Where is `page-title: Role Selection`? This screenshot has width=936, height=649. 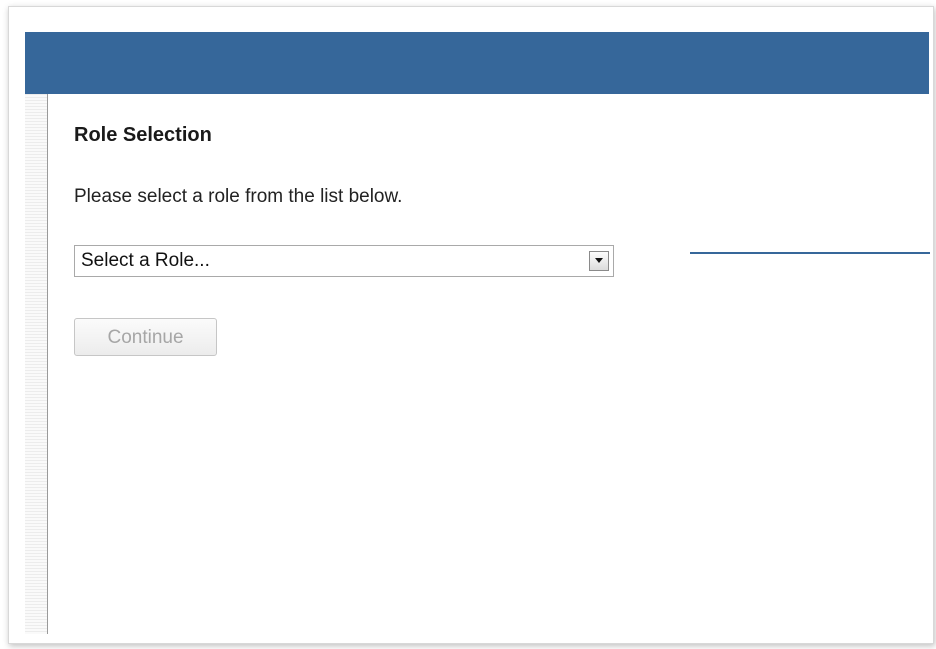 page-title: Role Selection is located at coordinates (143, 135).